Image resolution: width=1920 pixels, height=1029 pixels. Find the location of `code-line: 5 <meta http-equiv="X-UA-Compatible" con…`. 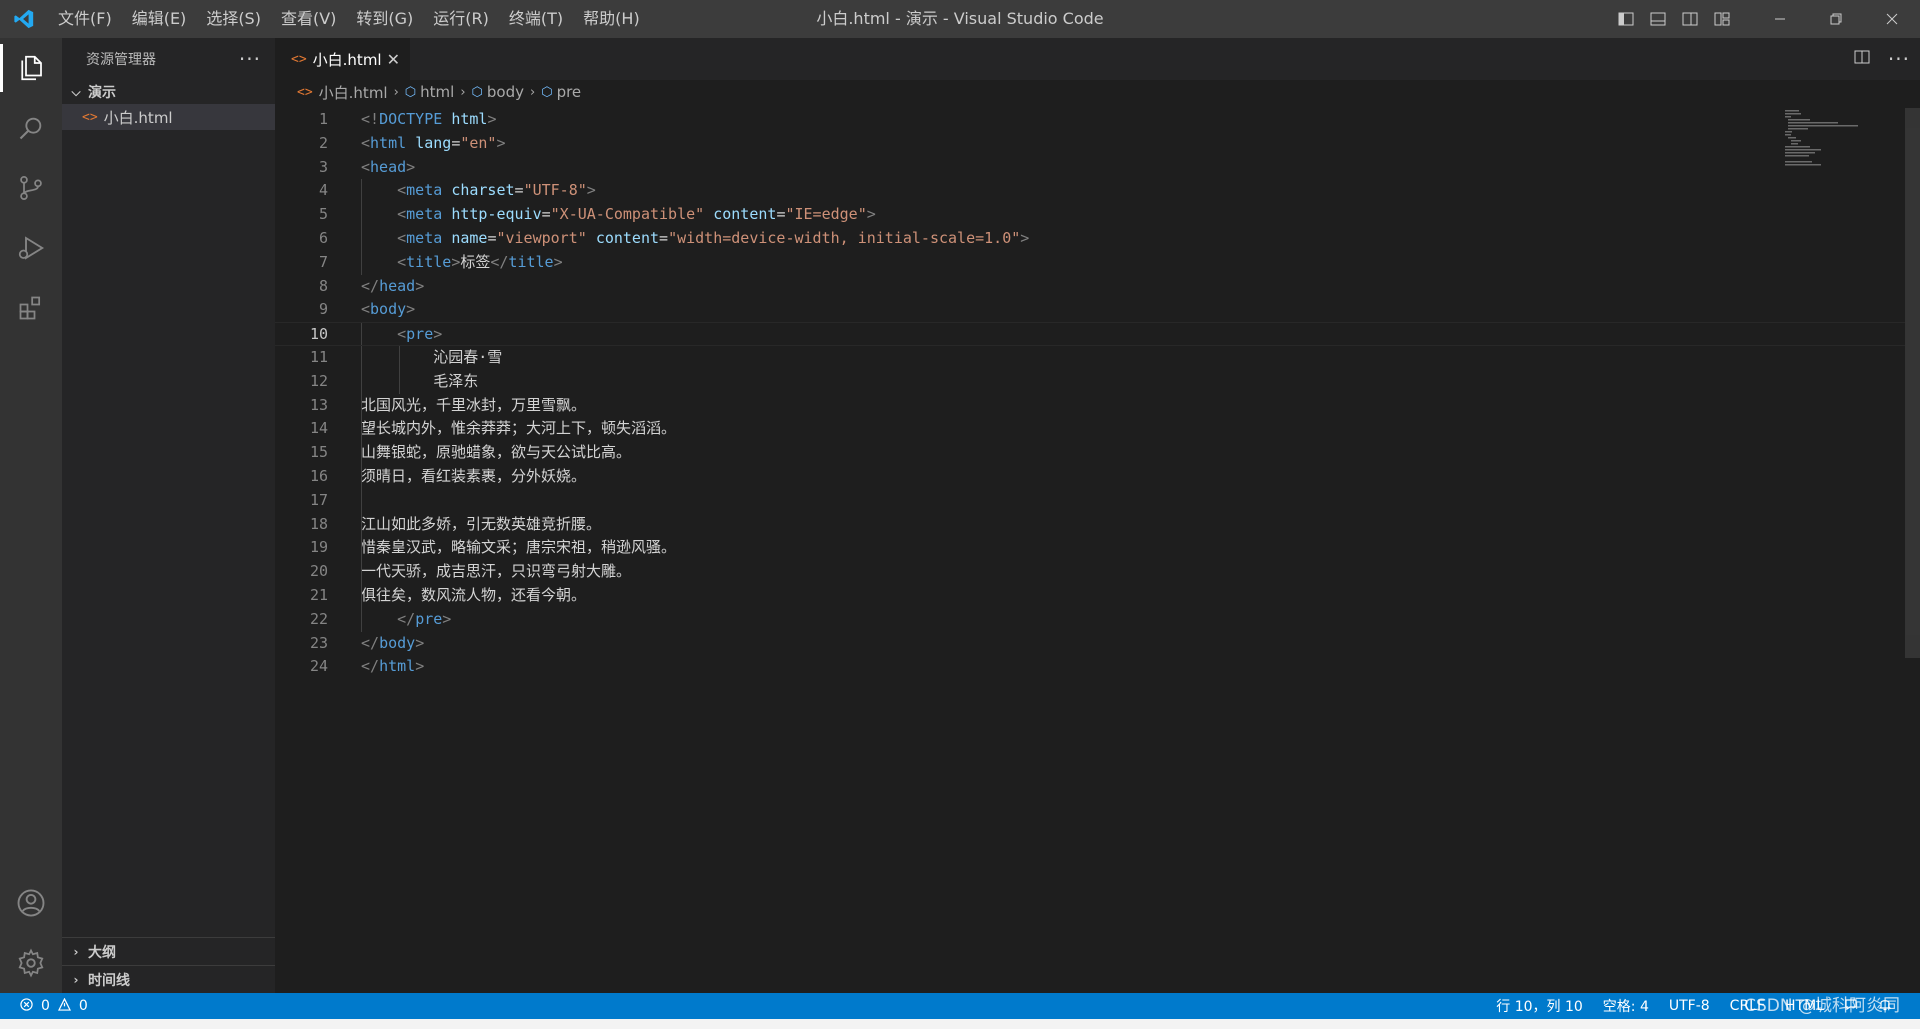

code-line: 5 <meta http-equiv="X-UA-Compatible" con… is located at coordinates (1090, 215).